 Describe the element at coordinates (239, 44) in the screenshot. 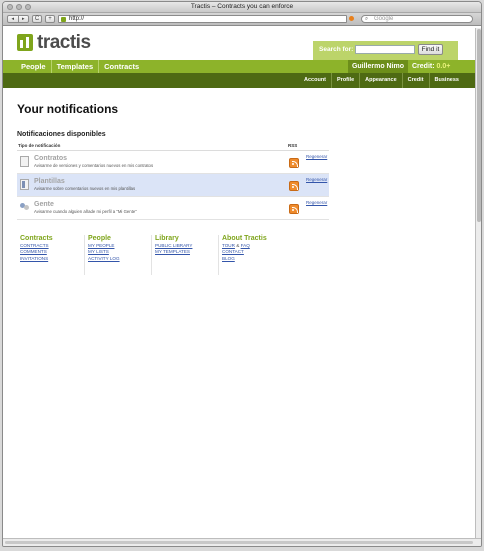

I see `site-header: tractis Search for: Find it` at that location.